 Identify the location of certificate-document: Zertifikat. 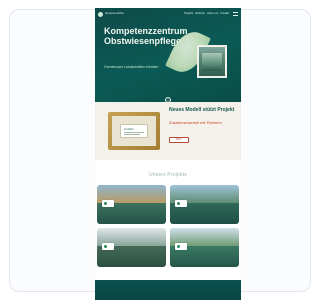
(134, 131).